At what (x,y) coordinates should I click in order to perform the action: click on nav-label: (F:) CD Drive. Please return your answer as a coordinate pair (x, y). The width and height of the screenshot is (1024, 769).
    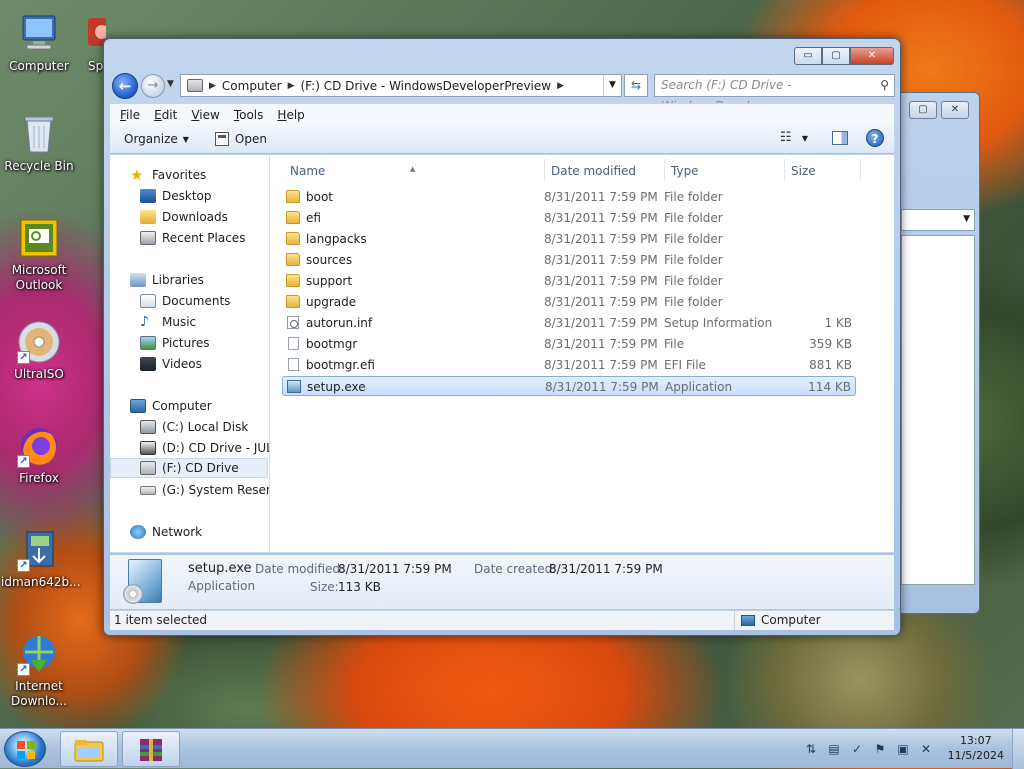
    Looking at the image, I should click on (200, 468).